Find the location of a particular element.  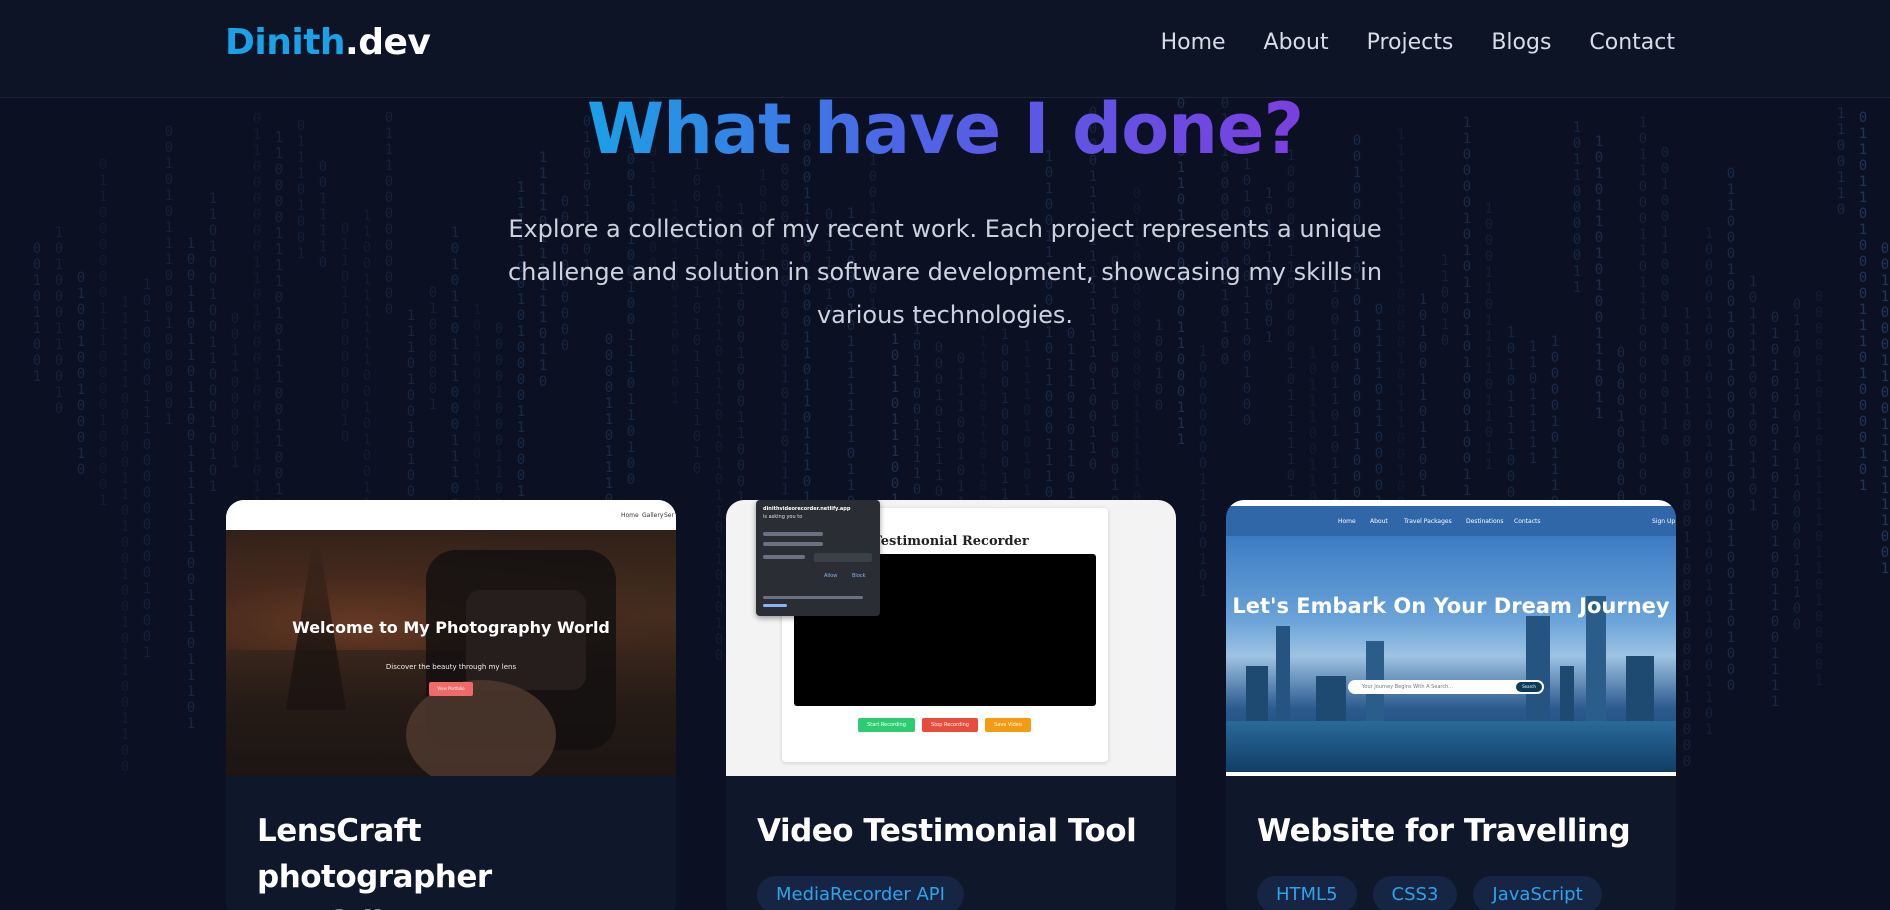

section-title: What have I done? is located at coordinates (945, 129).